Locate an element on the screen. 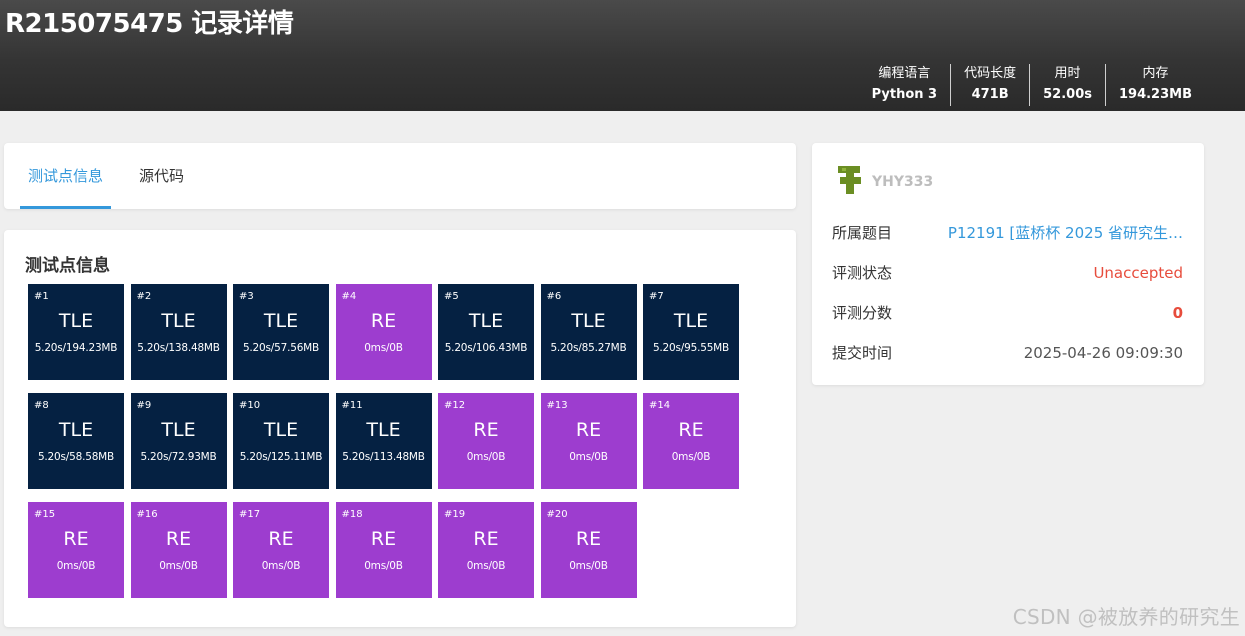 This screenshot has width=1245, height=636. testcase-id: #11 is located at coordinates (352, 405).